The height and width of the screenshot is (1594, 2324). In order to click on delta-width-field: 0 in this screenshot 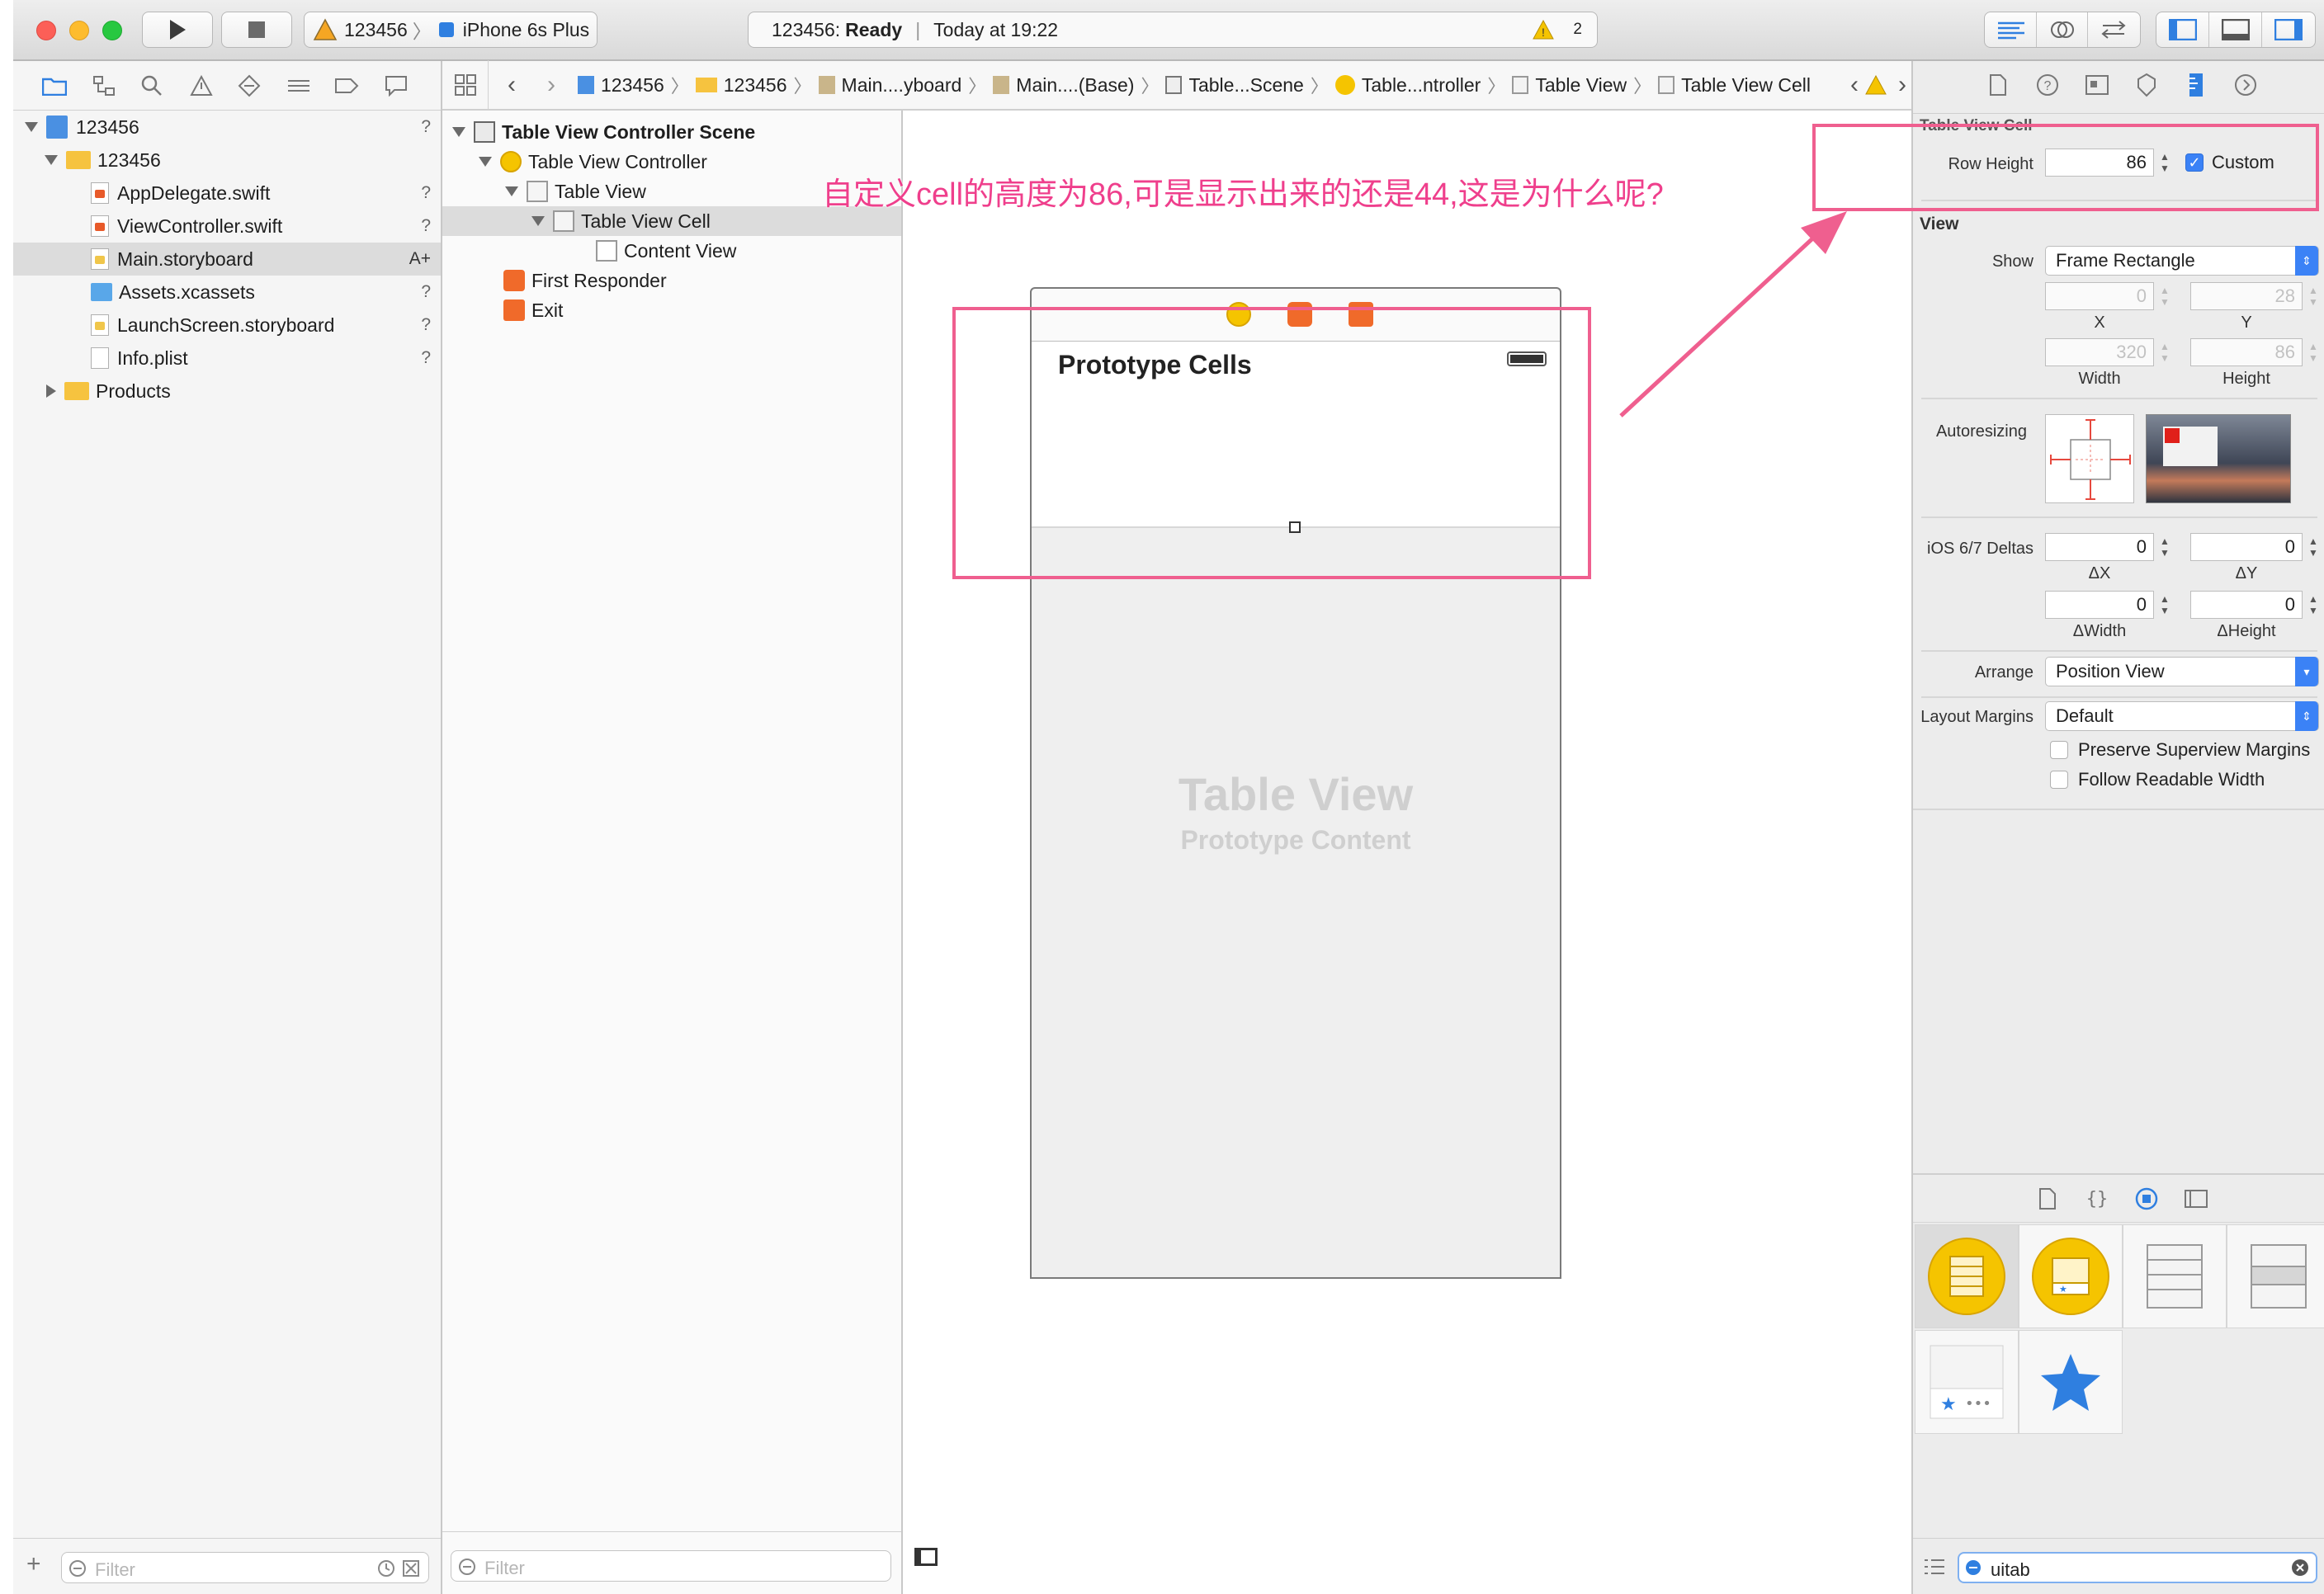, I will do `click(2099, 605)`.